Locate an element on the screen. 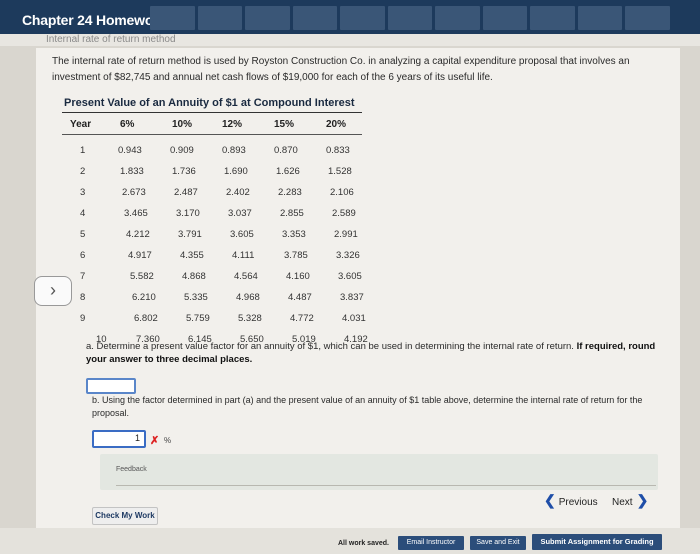  percent-unit: % is located at coordinates (168, 440).